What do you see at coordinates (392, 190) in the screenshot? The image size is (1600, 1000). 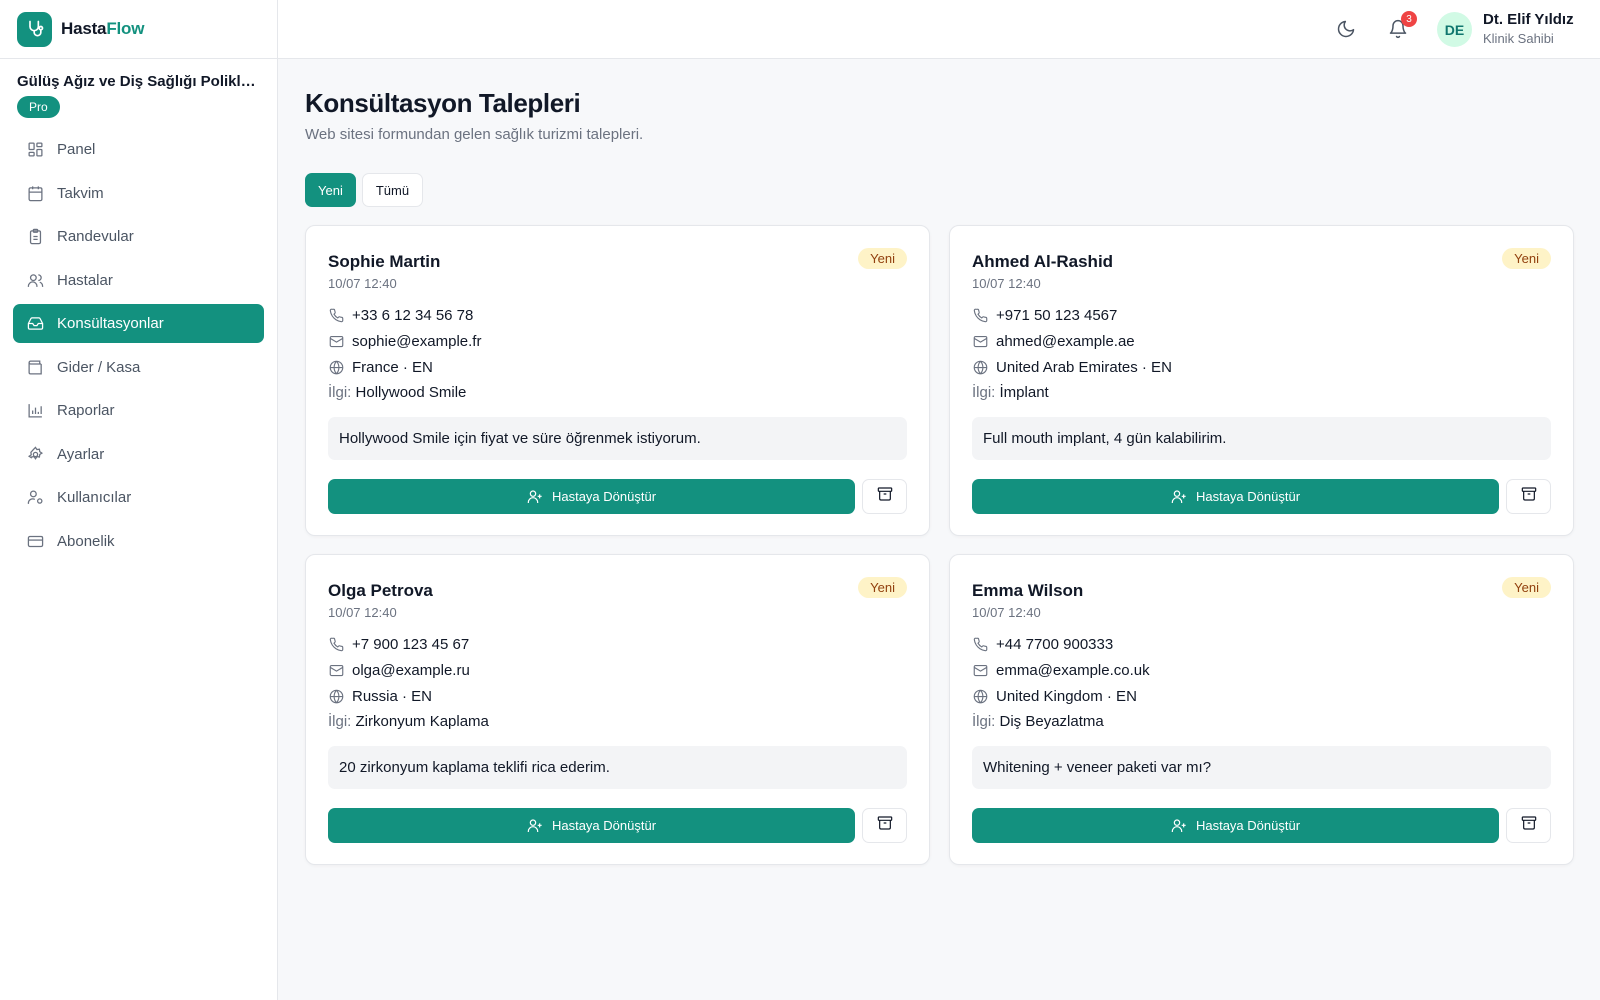 I see `tab-tumu: Tümü` at bounding box center [392, 190].